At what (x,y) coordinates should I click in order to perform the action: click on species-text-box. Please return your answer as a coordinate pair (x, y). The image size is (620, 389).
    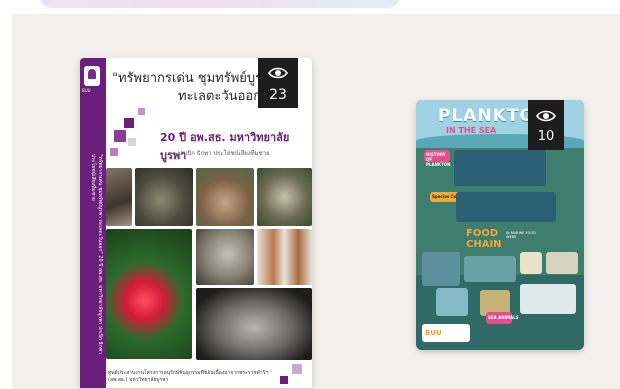
    Looking at the image, I should click on (506, 207).